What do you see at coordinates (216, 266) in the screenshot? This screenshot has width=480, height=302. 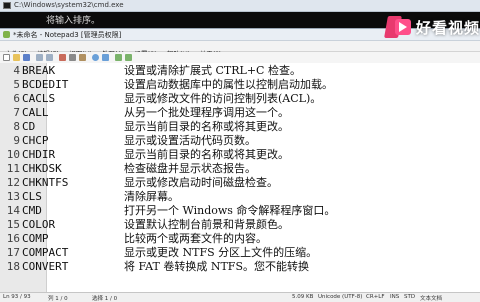 I see `command-description: 将 FAT 卷转换成 NTFS。您不能转换` at bounding box center [216, 266].